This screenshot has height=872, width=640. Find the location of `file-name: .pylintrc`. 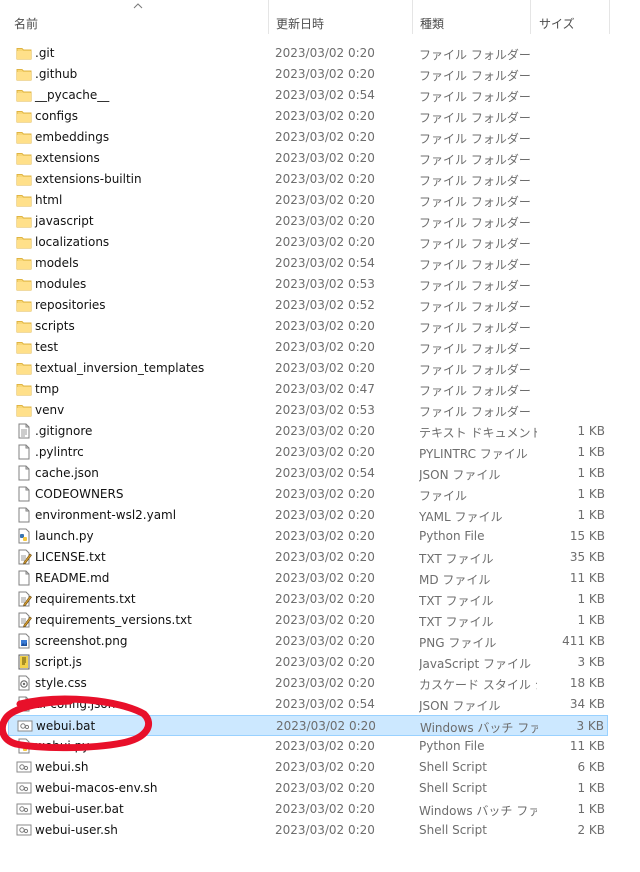

file-name: .pylintrc is located at coordinates (59, 452).